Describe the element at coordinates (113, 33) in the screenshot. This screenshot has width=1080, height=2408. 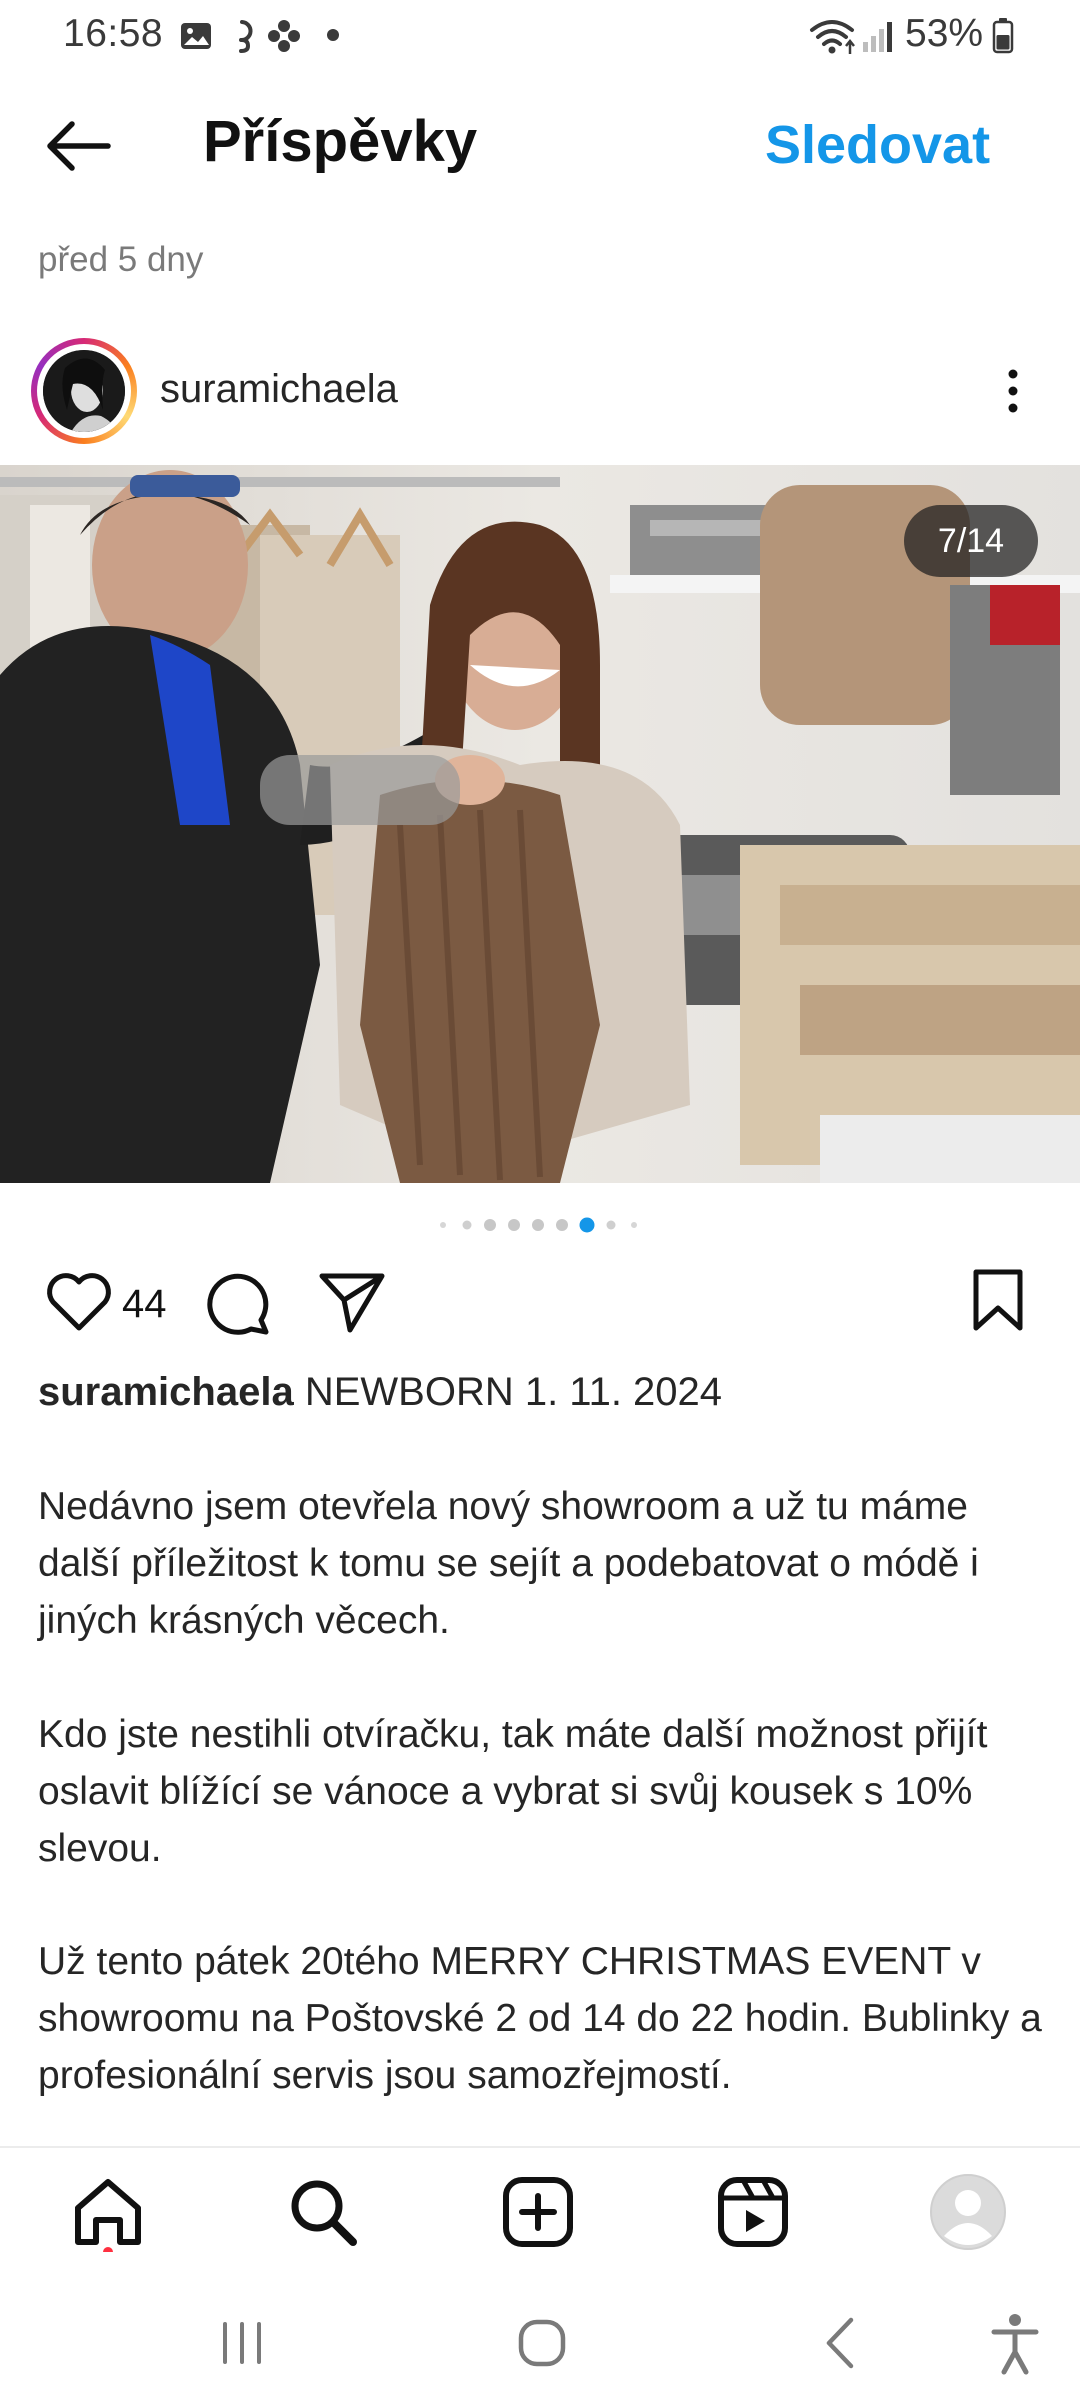
I see `status-time: 16:58` at that location.